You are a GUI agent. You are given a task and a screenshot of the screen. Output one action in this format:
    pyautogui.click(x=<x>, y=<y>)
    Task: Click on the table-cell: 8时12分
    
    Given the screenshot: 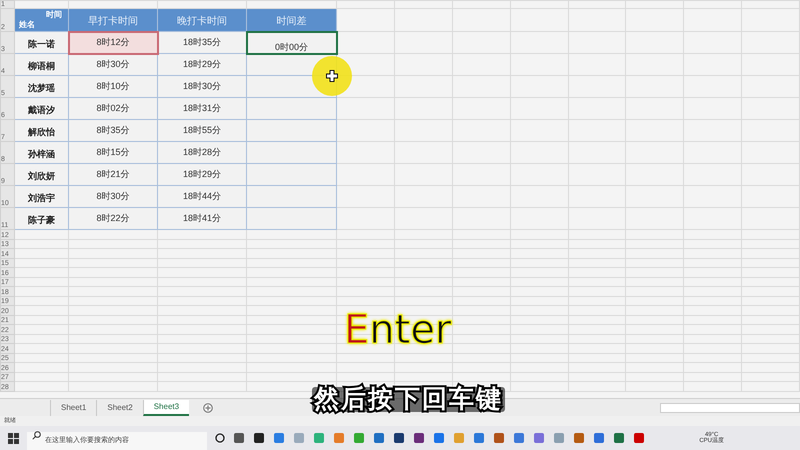 What is the action you would take?
    pyautogui.click(x=113, y=42)
    